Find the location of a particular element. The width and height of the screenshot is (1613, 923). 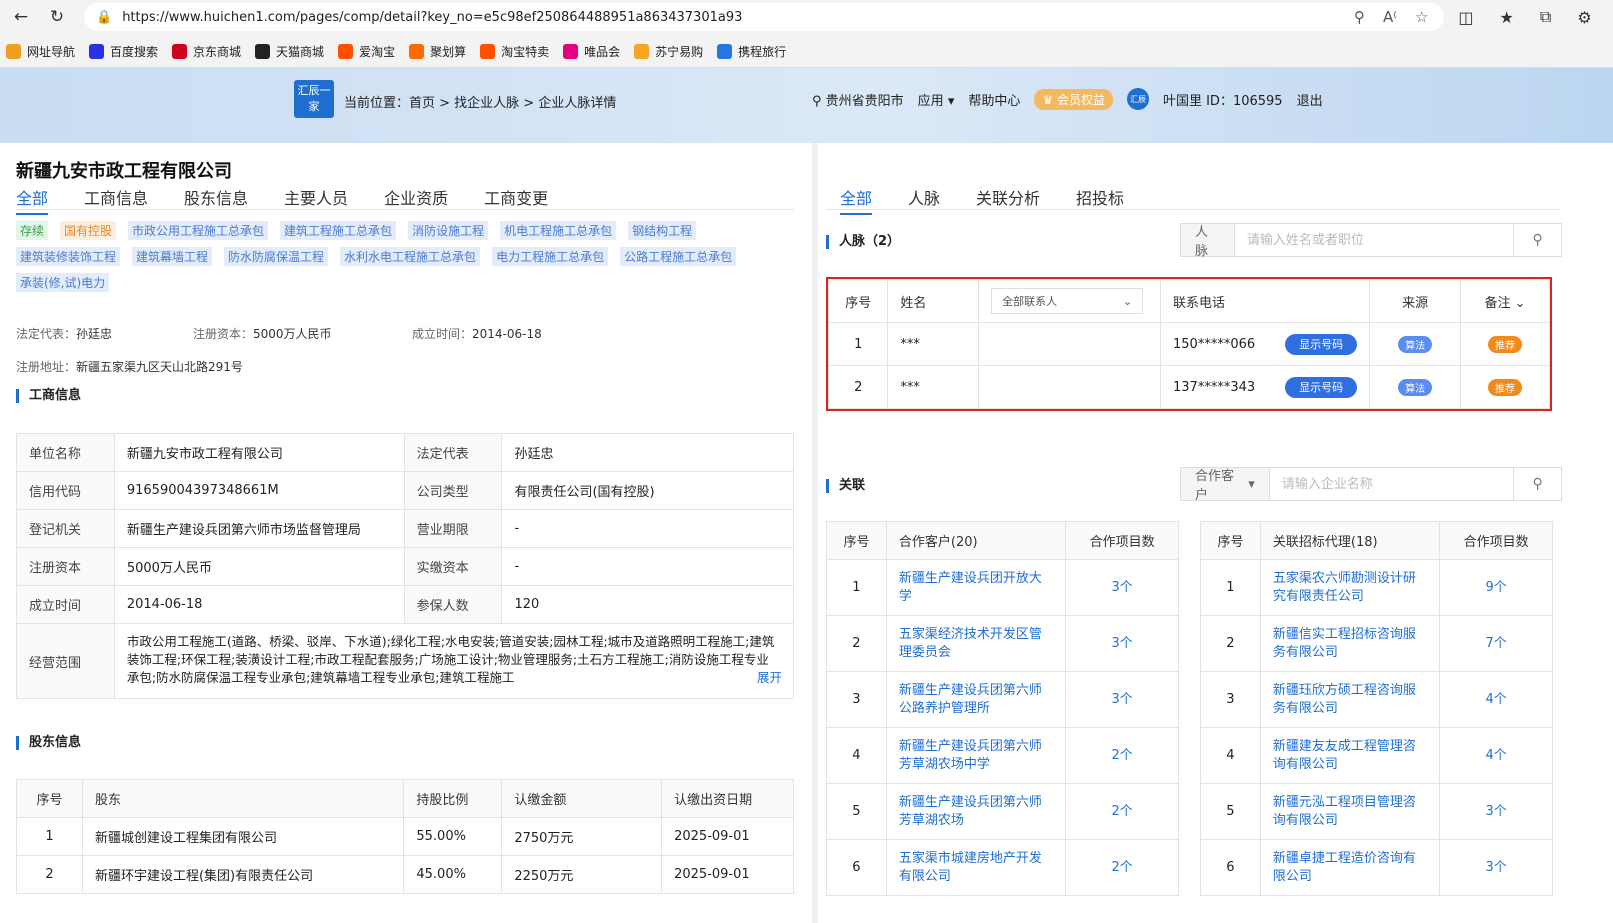

chevron-down-icon: ⌄ is located at coordinates (1520, 303).